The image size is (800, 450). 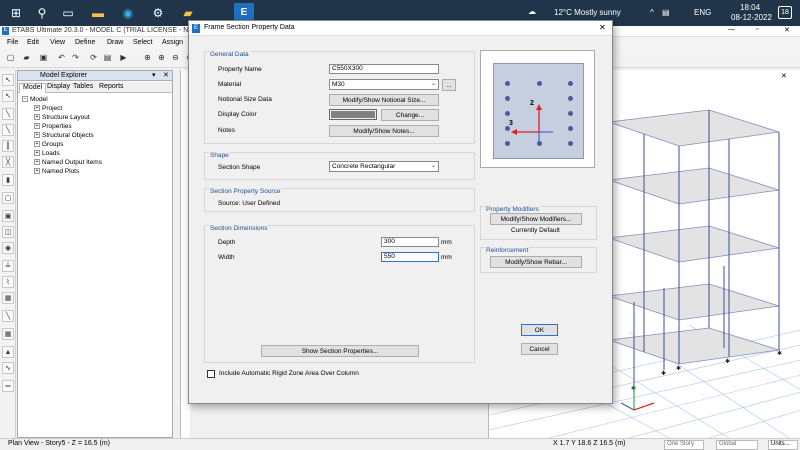 I want to click on chevron-down-icon: ⌄, so click(x=433, y=84).